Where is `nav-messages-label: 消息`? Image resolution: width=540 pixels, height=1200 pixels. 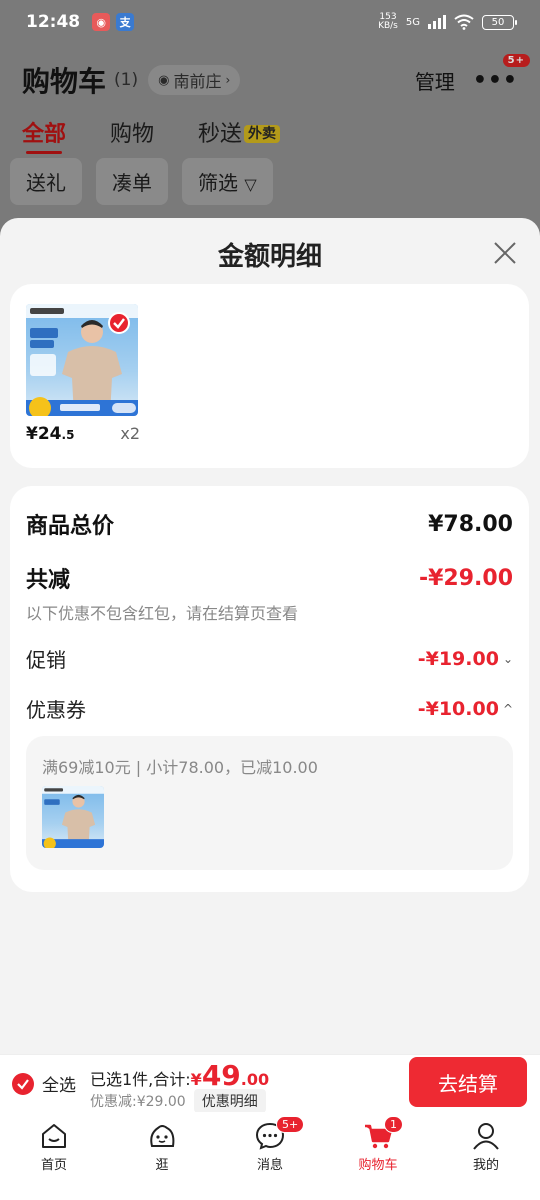 nav-messages-label: 消息 is located at coordinates (269, 1165).